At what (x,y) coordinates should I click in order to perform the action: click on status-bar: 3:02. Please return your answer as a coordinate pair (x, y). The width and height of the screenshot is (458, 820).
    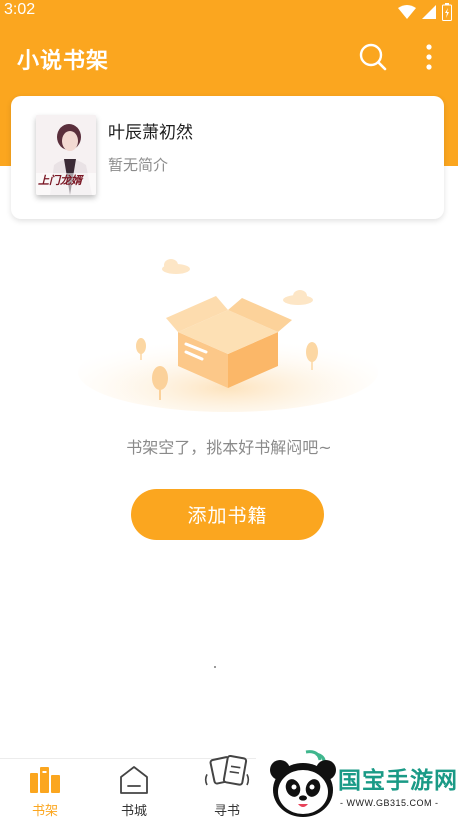
    Looking at the image, I should click on (229, 12).